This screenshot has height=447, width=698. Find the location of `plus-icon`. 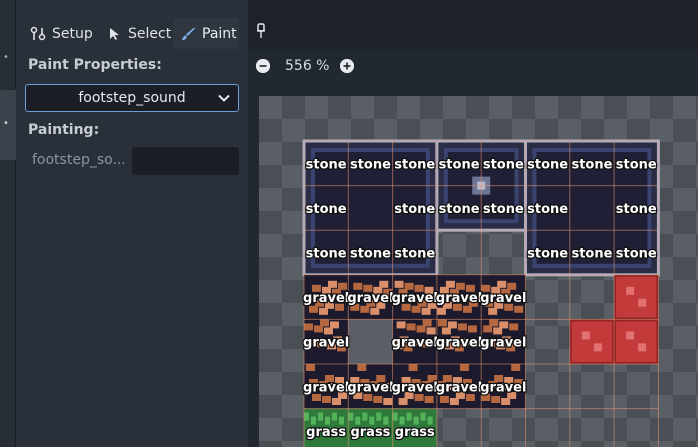

plus-icon is located at coordinates (347, 66).